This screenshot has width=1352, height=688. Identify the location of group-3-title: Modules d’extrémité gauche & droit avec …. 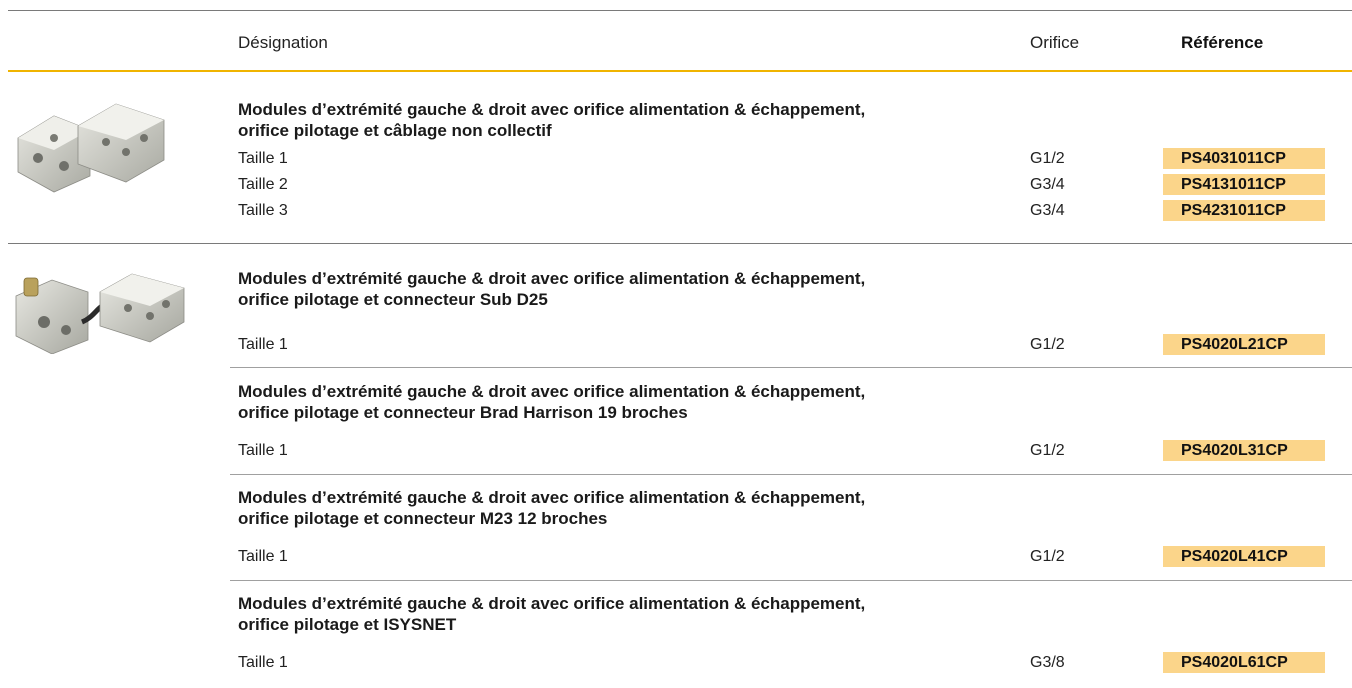
(638, 402).